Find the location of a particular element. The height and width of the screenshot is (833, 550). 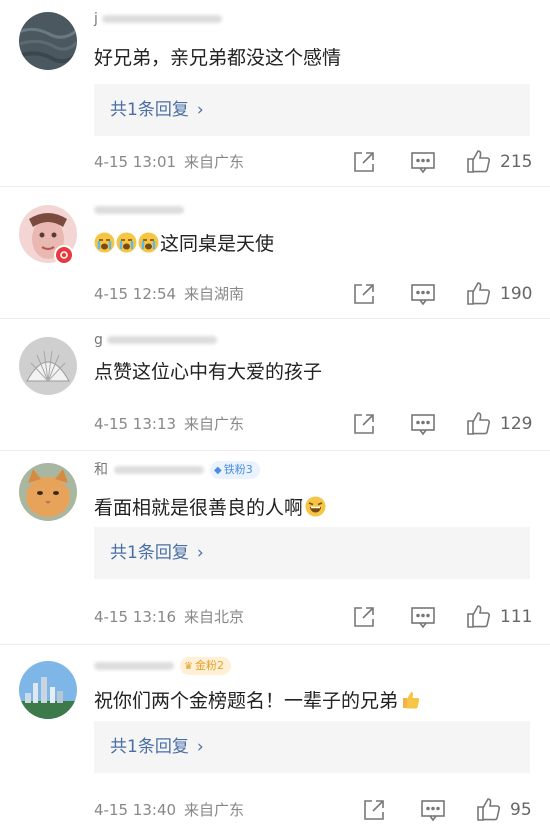

comment-meta: 4-15 12:54 来自湖南 is located at coordinates (173, 294).